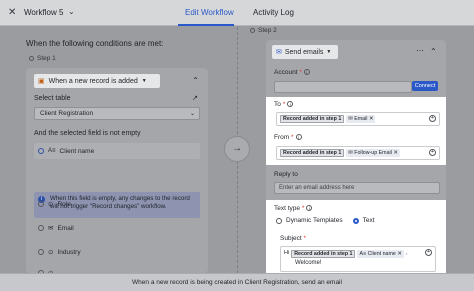 The height and width of the screenshot is (291, 474). Describe the element at coordinates (117, 228) in the screenshot. I see `field-option-email: ✉ Email` at that location.